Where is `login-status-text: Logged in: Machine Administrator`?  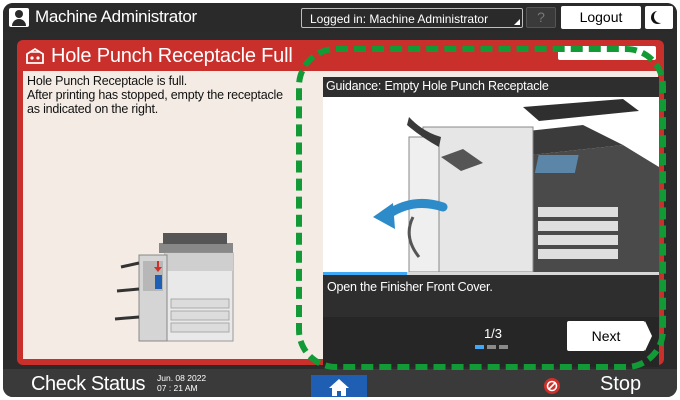
login-status-text: Logged in: Machine Administrator is located at coordinates (399, 19).